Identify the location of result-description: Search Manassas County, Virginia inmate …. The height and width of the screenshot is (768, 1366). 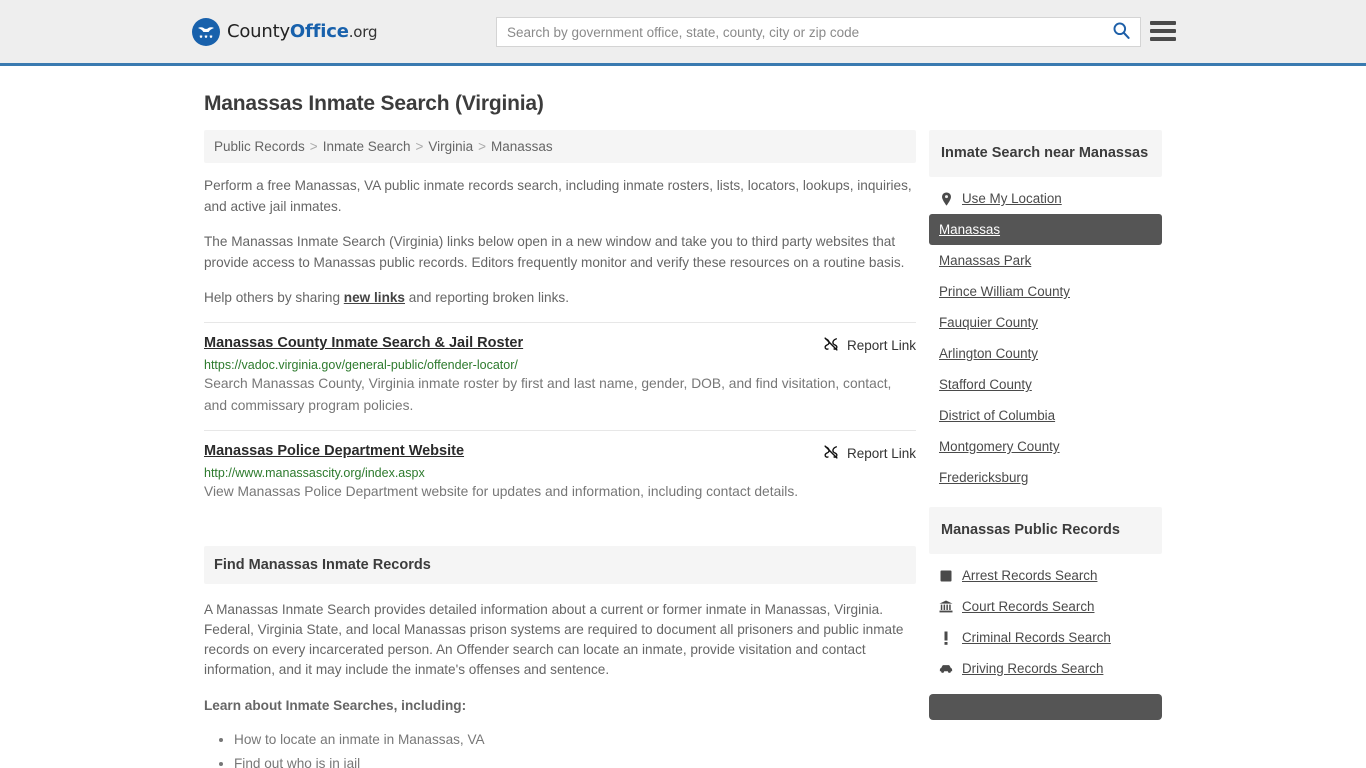
(548, 394).